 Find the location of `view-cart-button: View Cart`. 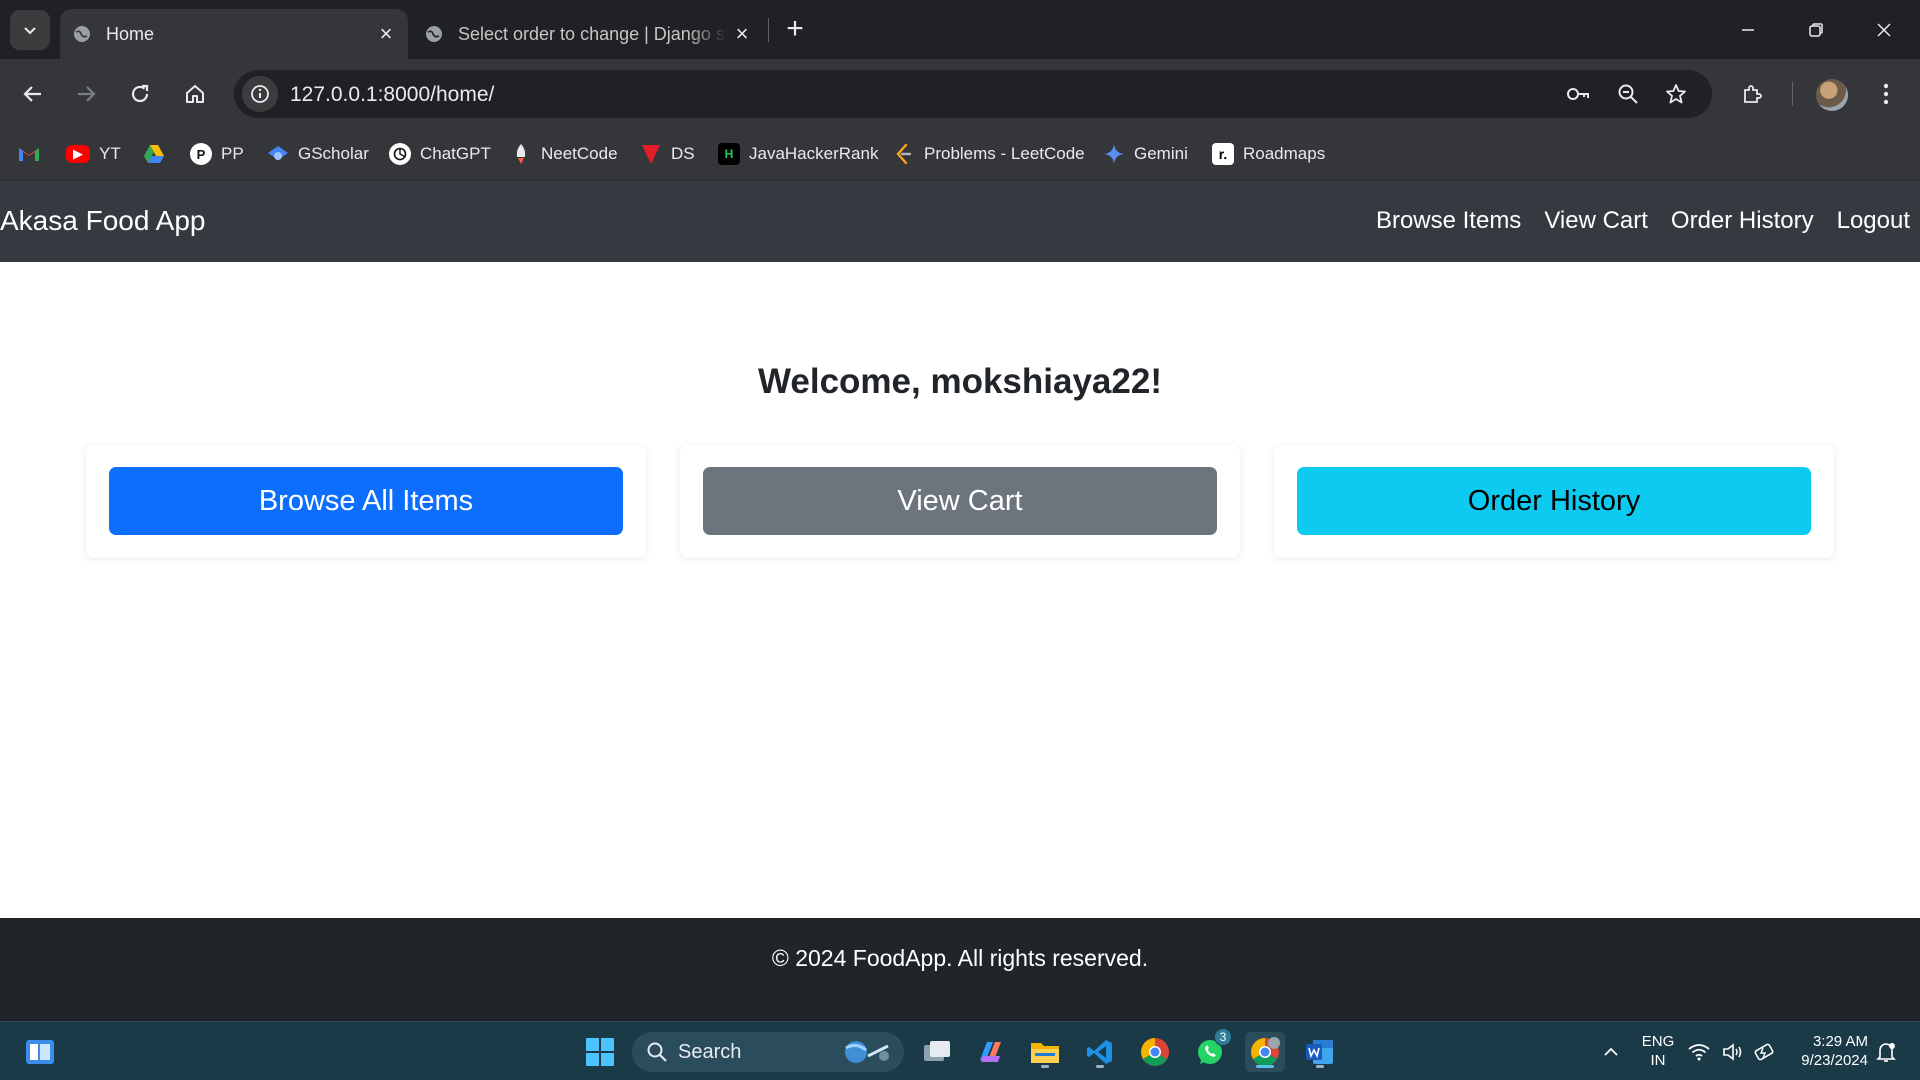

view-cart-button: View Cart is located at coordinates (960, 501).